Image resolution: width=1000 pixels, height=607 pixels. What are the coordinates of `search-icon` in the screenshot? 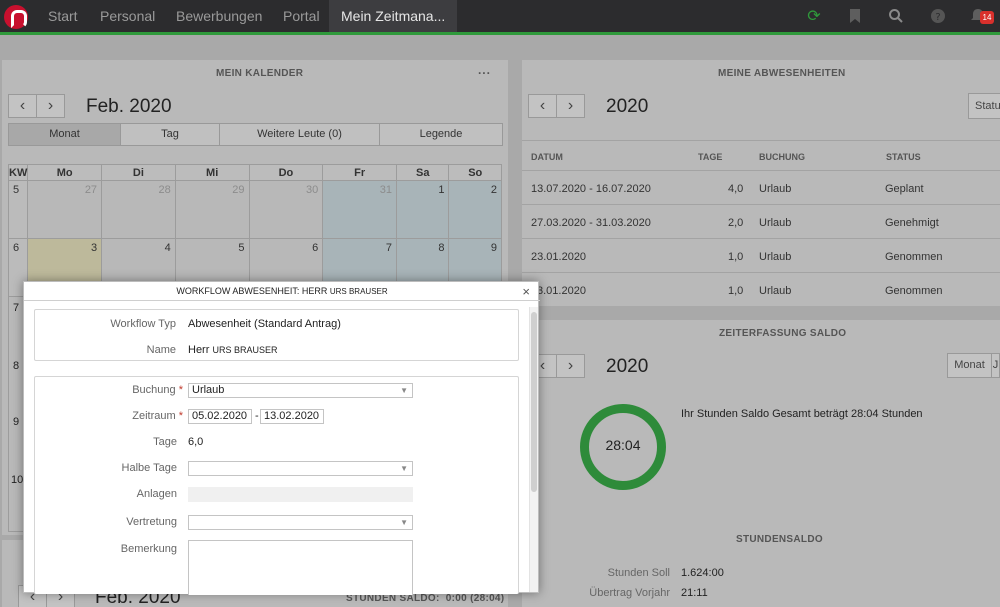 It's located at (896, 17).